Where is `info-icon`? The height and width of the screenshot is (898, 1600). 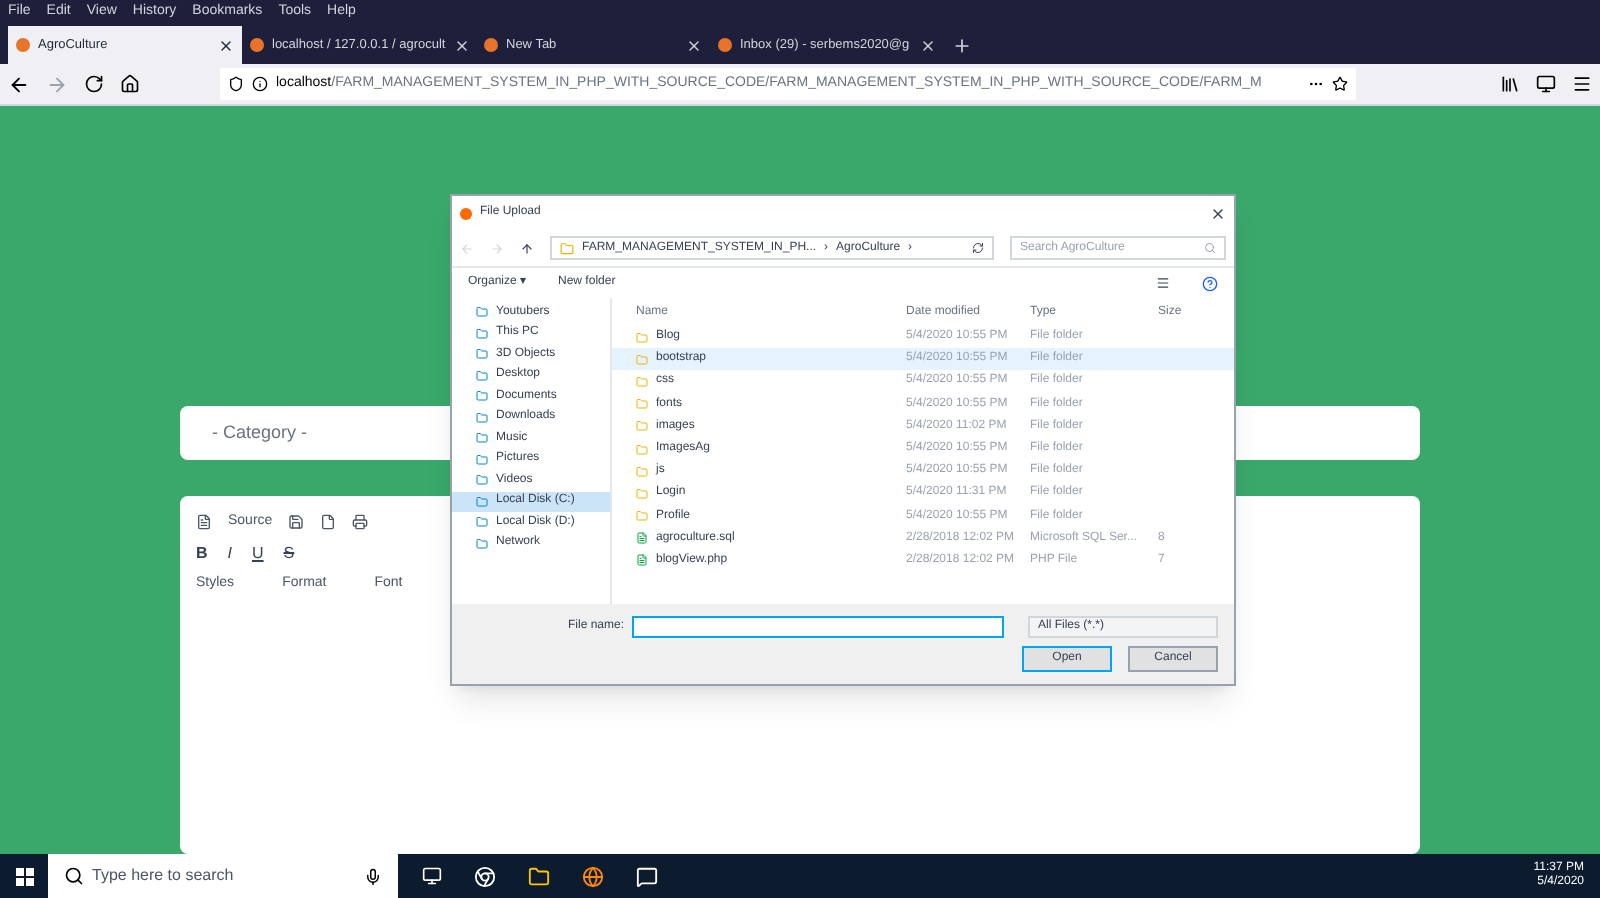 info-icon is located at coordinates (260, 84).